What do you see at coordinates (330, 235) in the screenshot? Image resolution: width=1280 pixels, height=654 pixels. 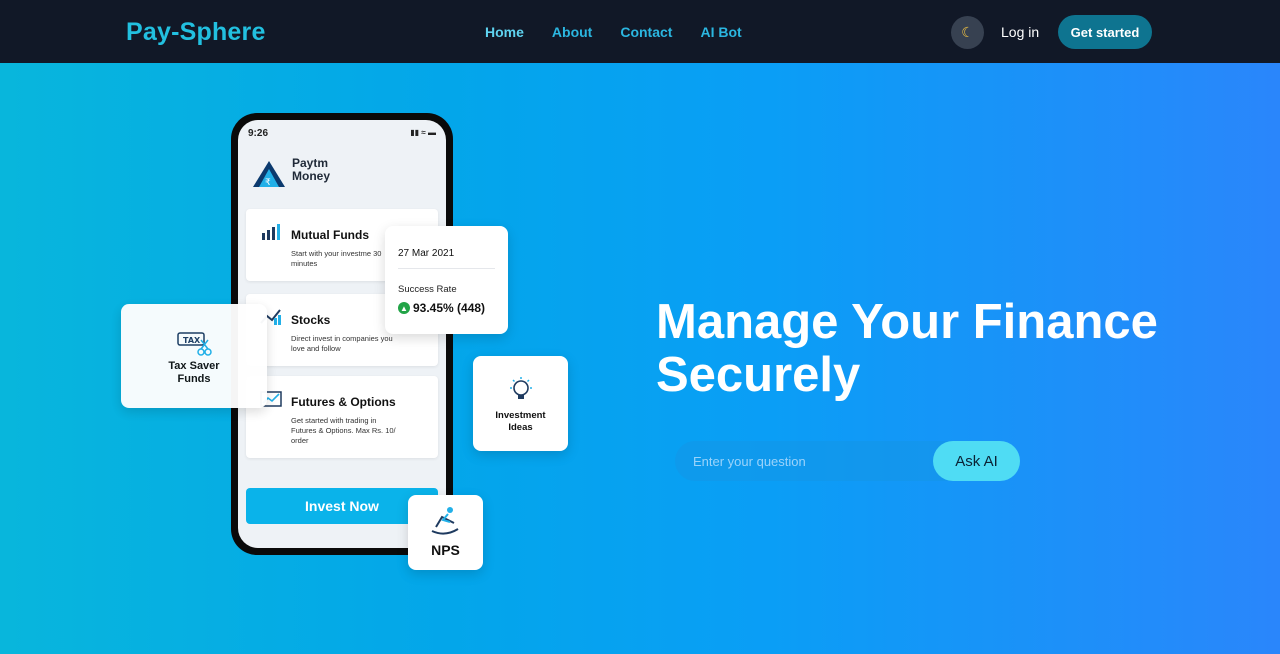 I see `card-title: Mutual Funds` at bounding box center [330, 235].